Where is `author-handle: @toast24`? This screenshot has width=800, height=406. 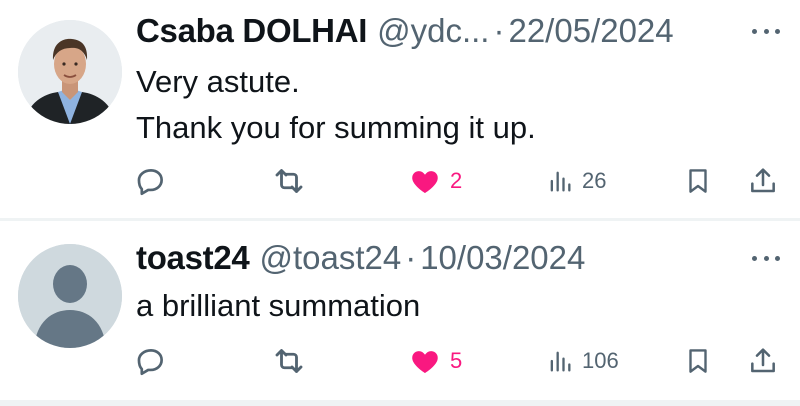
author-handle: @toast24 is located at coordinates (330, 258).